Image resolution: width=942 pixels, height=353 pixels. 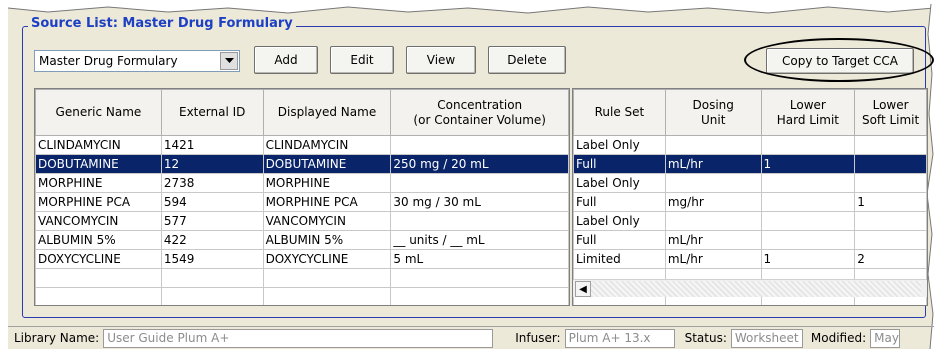 I want to click on table-row: VANCOMYCIN 577 VANCOMYCIN, so click(x=302, y=221).